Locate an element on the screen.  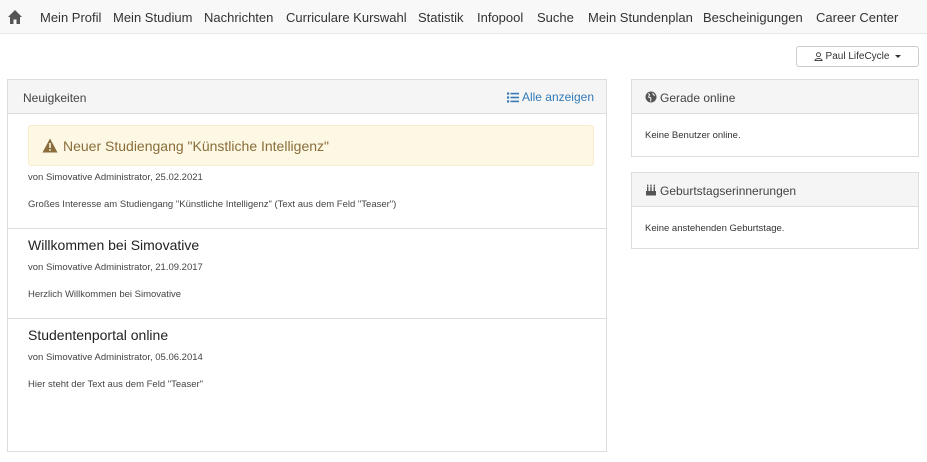
online-users-panel: Gerade online Keine Benutzer online. is located at coordinates (775, 118).